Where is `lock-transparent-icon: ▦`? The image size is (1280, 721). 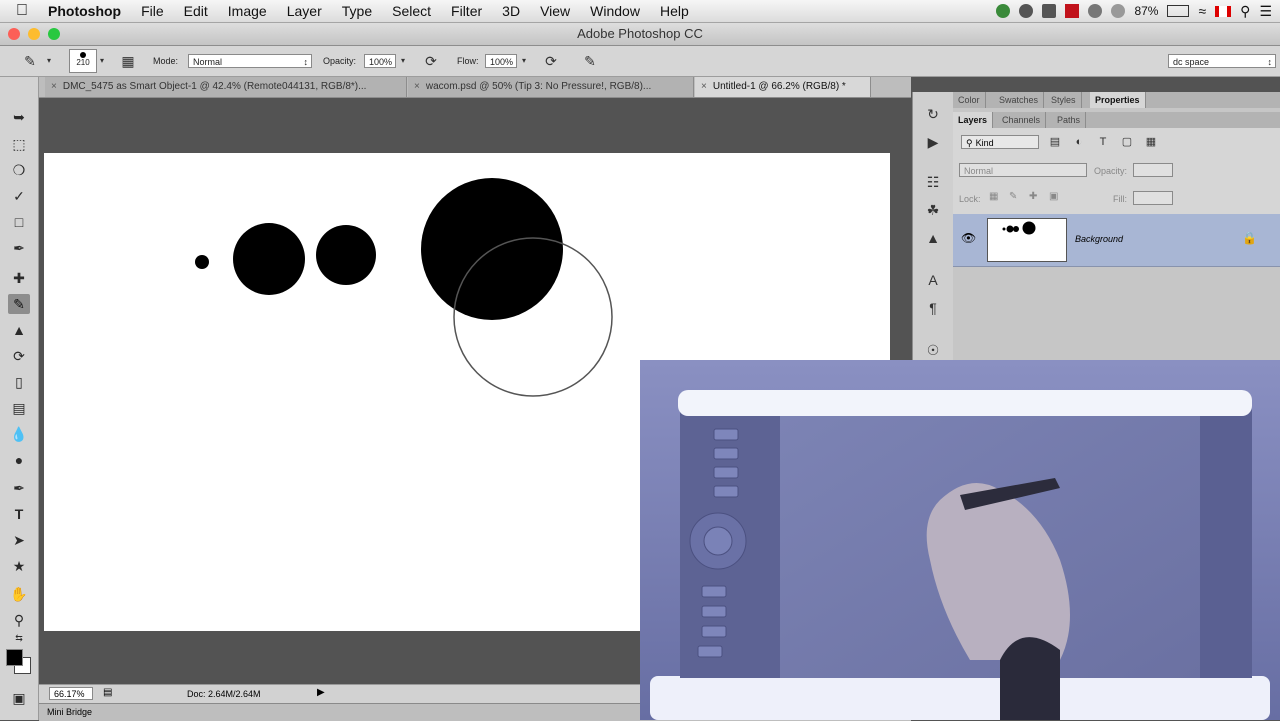 lock-transparent-icon: ▦ is located at coordinates (993, 196).